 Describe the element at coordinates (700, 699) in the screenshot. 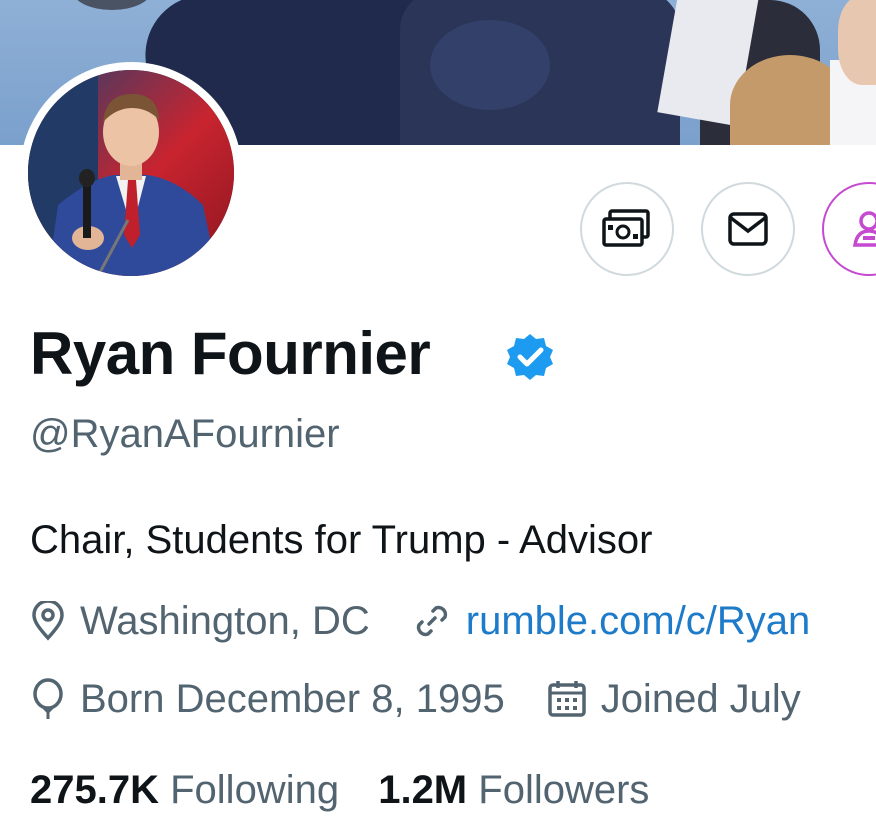

I see `joined-text: Joined July` at that location.